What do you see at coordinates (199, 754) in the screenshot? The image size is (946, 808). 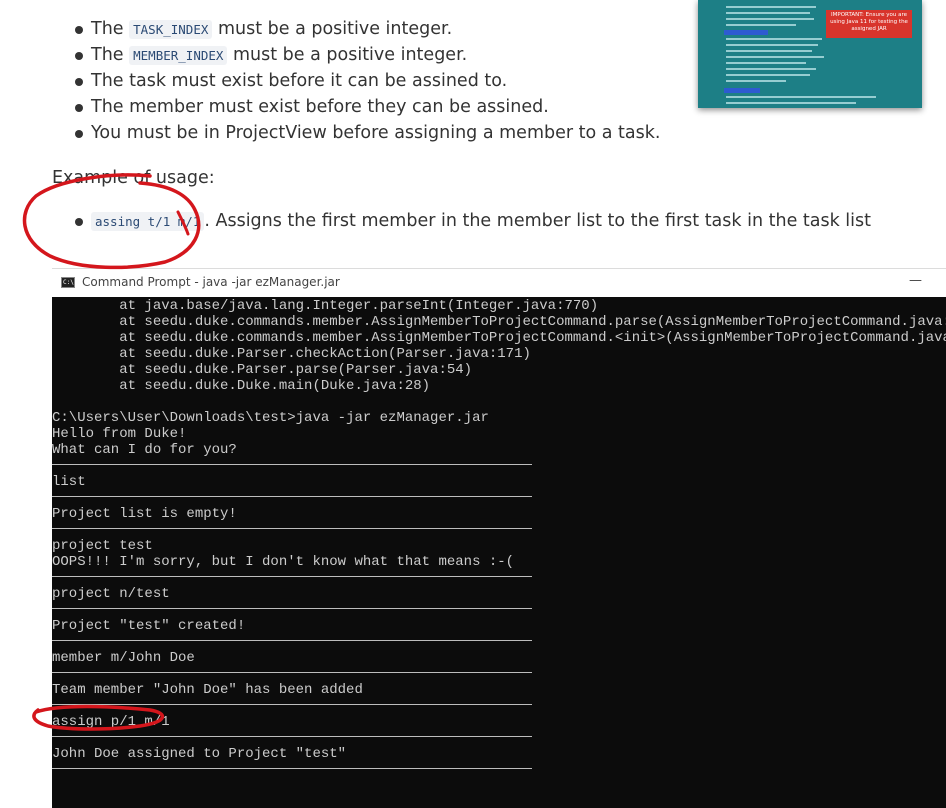 I see `console-line: John Doe assigned to Project "test"` at bounding box center [199, 754].